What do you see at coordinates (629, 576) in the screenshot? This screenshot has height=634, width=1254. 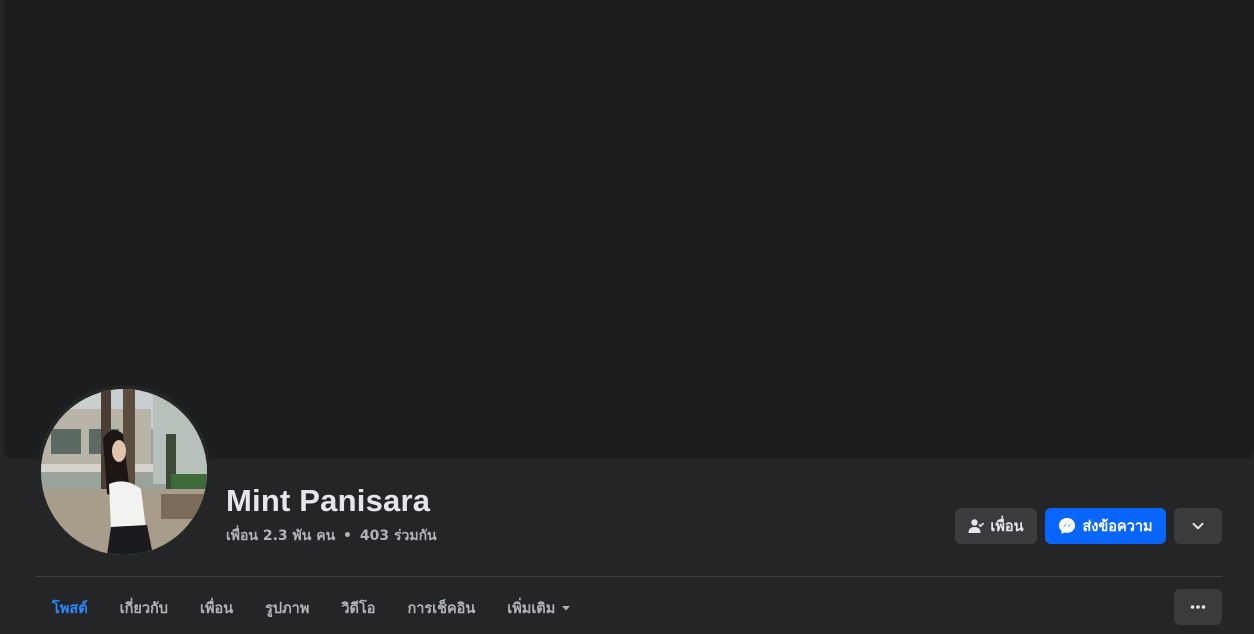 I see `header-divider` at bounding box center [629, 576].